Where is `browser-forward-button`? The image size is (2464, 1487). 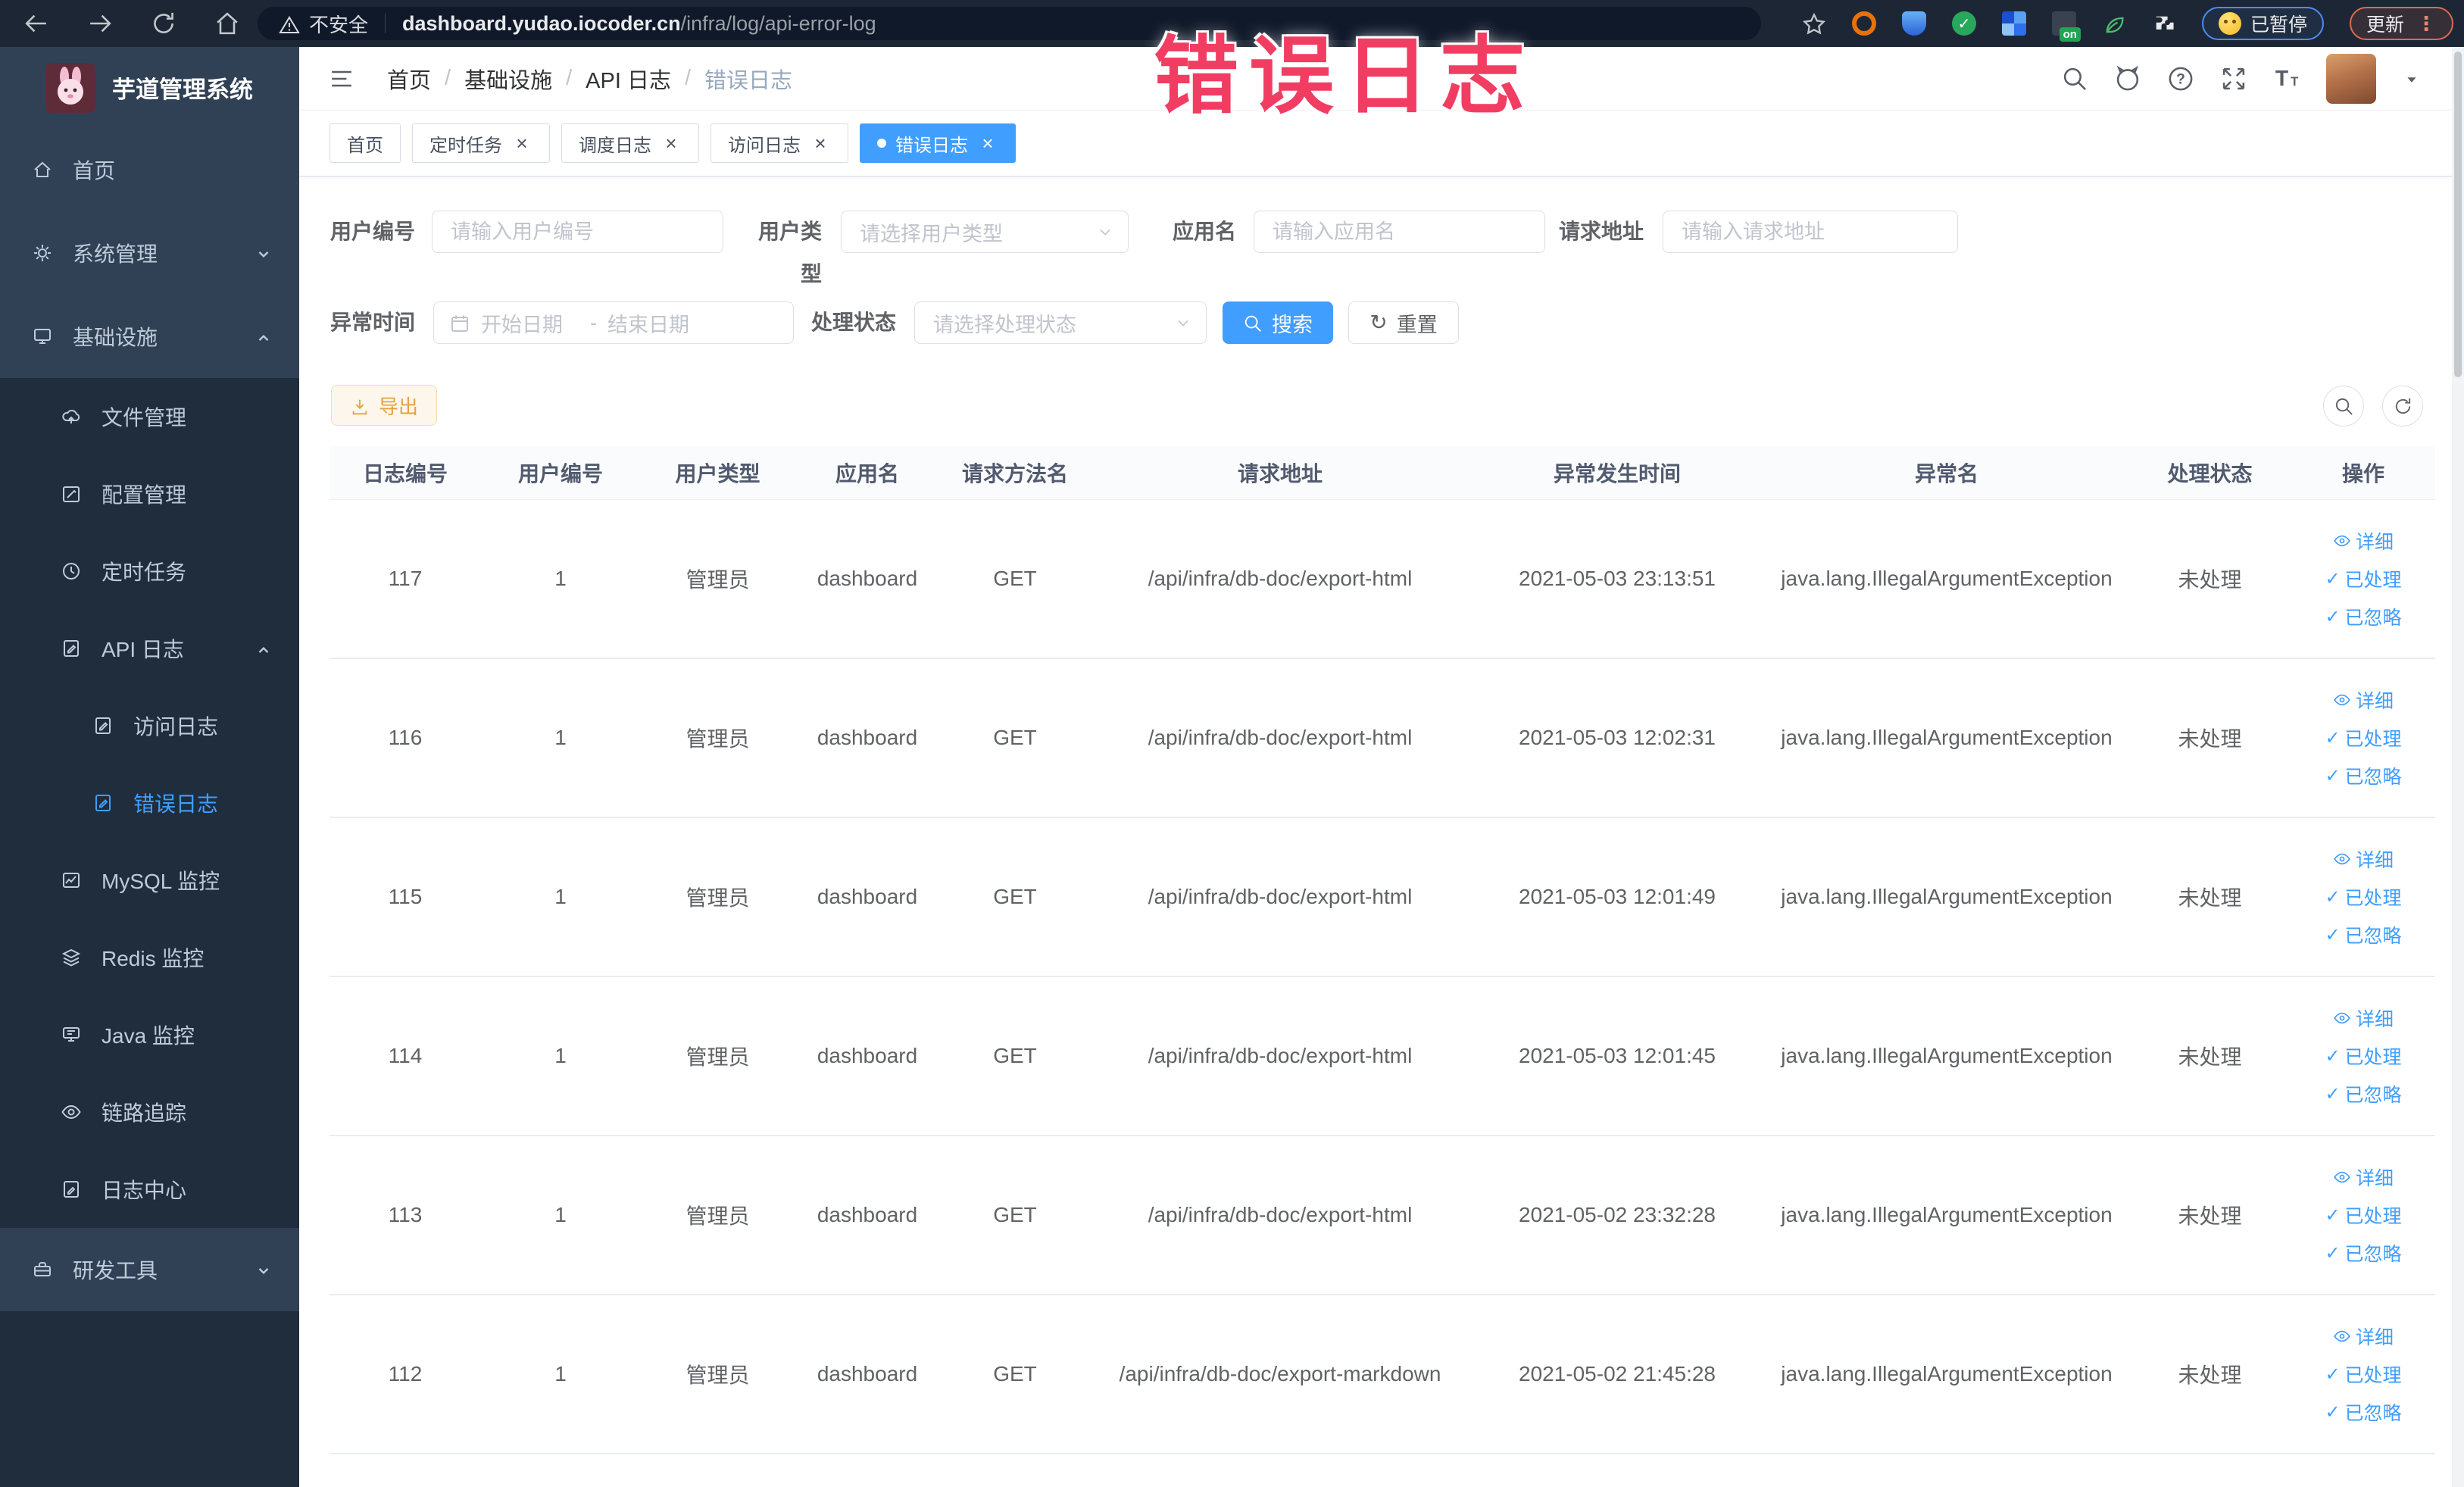
browser-forward-button is located at coordinates (100, 23).